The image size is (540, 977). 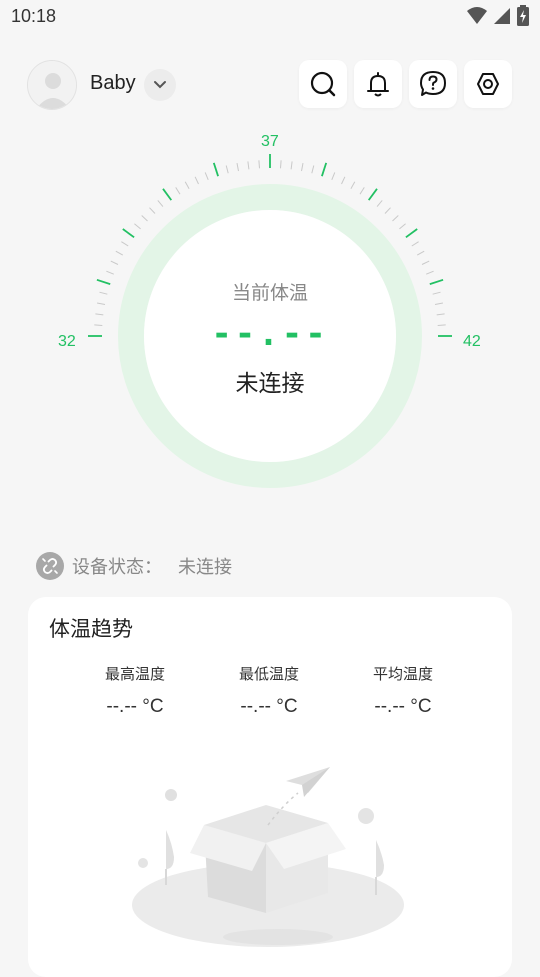 What do you see at coordinates (269, 690) in the screenshot?
I see `min-temp-stat: 最低温度 --.-- °C` at bounding box center [269, 690].